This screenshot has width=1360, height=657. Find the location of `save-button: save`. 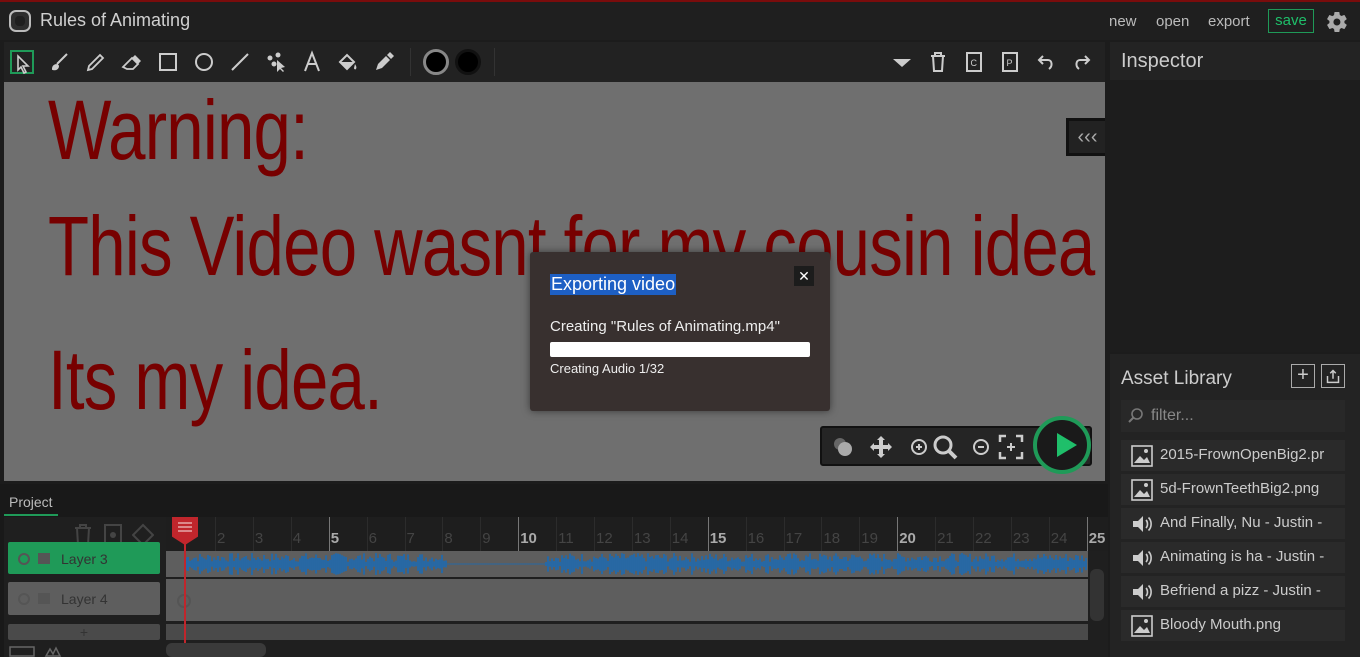

save-button: save is located at coordinates (1291, 21).